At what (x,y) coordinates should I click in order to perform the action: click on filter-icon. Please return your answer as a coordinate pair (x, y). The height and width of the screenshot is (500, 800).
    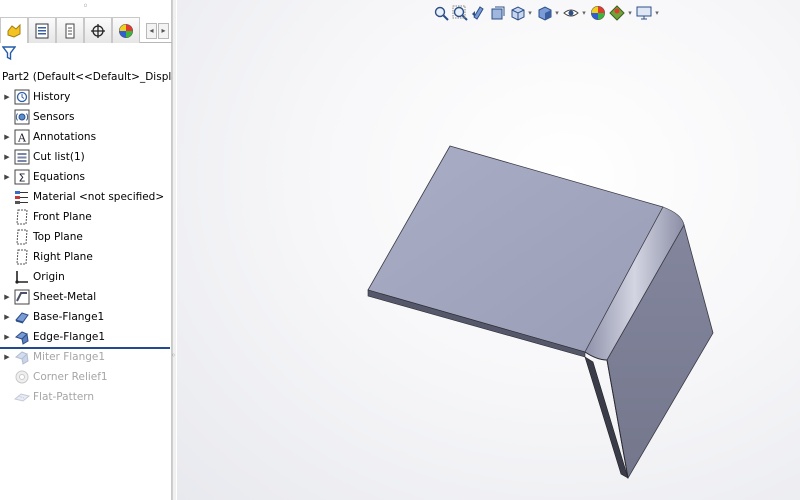
    Looking at the image, I should click on (9, 53).